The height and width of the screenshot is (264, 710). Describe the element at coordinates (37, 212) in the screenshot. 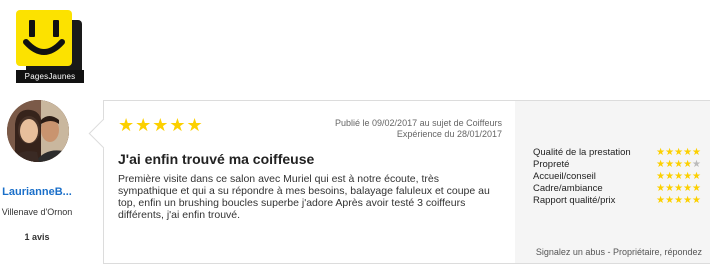

I see `user-city: Villenave d'Ornon` at that location.